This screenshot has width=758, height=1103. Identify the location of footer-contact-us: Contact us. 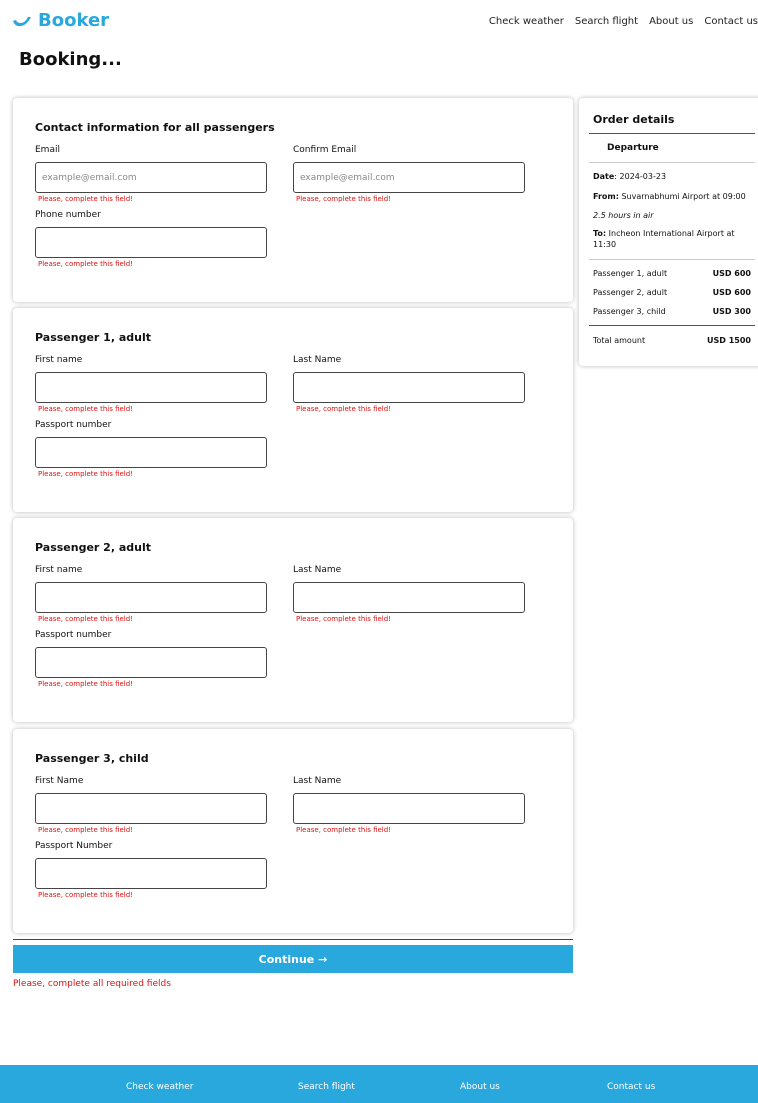
(631, 1087).